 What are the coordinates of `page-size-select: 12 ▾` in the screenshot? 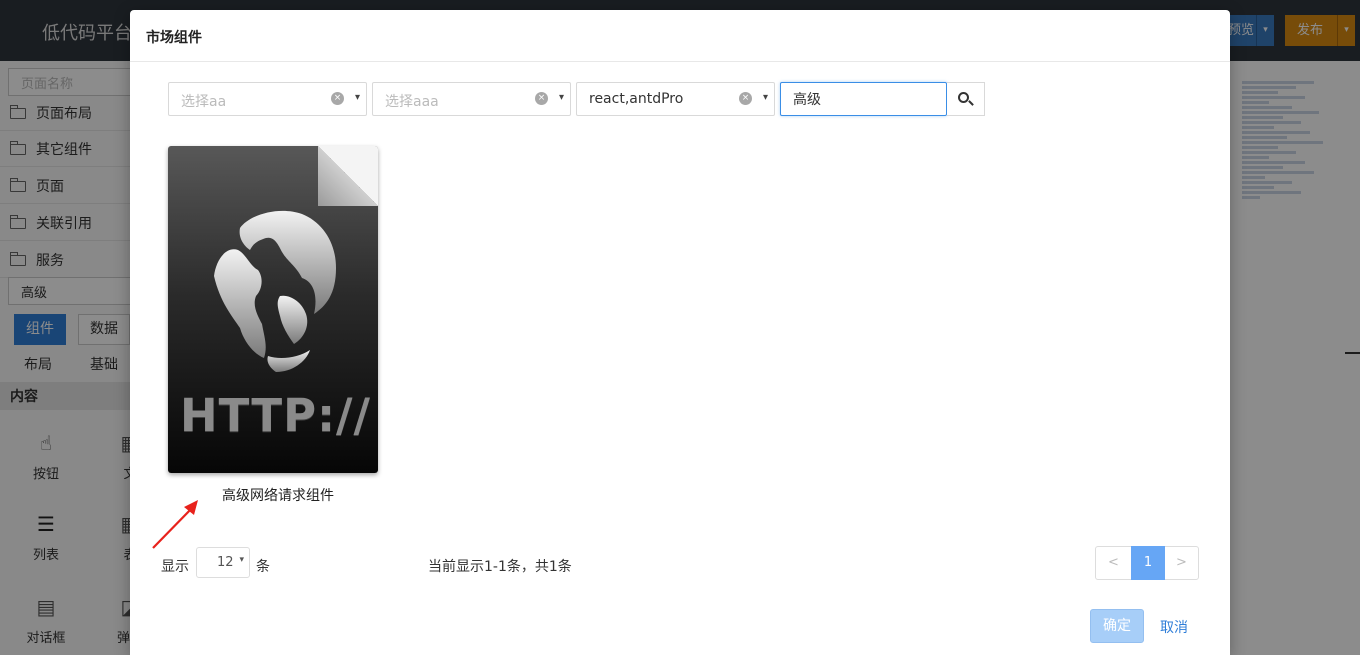 It's located at (223, 562).